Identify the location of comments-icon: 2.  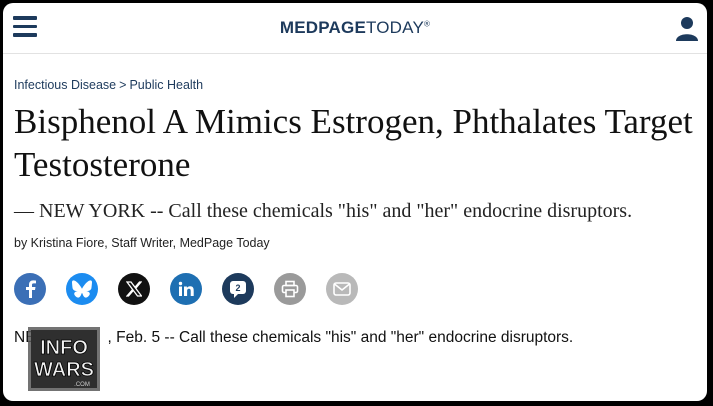
(238, 289).